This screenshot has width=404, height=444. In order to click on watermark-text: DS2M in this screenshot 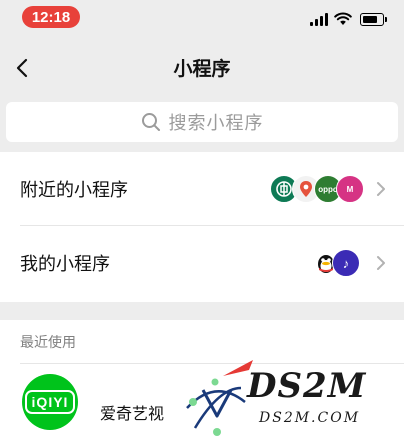, I will do `click(307, 386)`.